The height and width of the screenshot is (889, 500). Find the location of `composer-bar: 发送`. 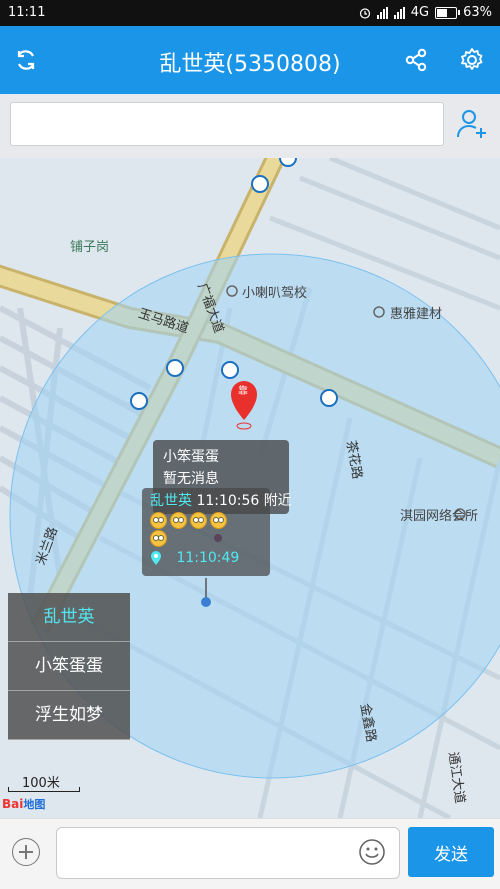

composer-bar: 发送 is located at coordinates (250, 853).